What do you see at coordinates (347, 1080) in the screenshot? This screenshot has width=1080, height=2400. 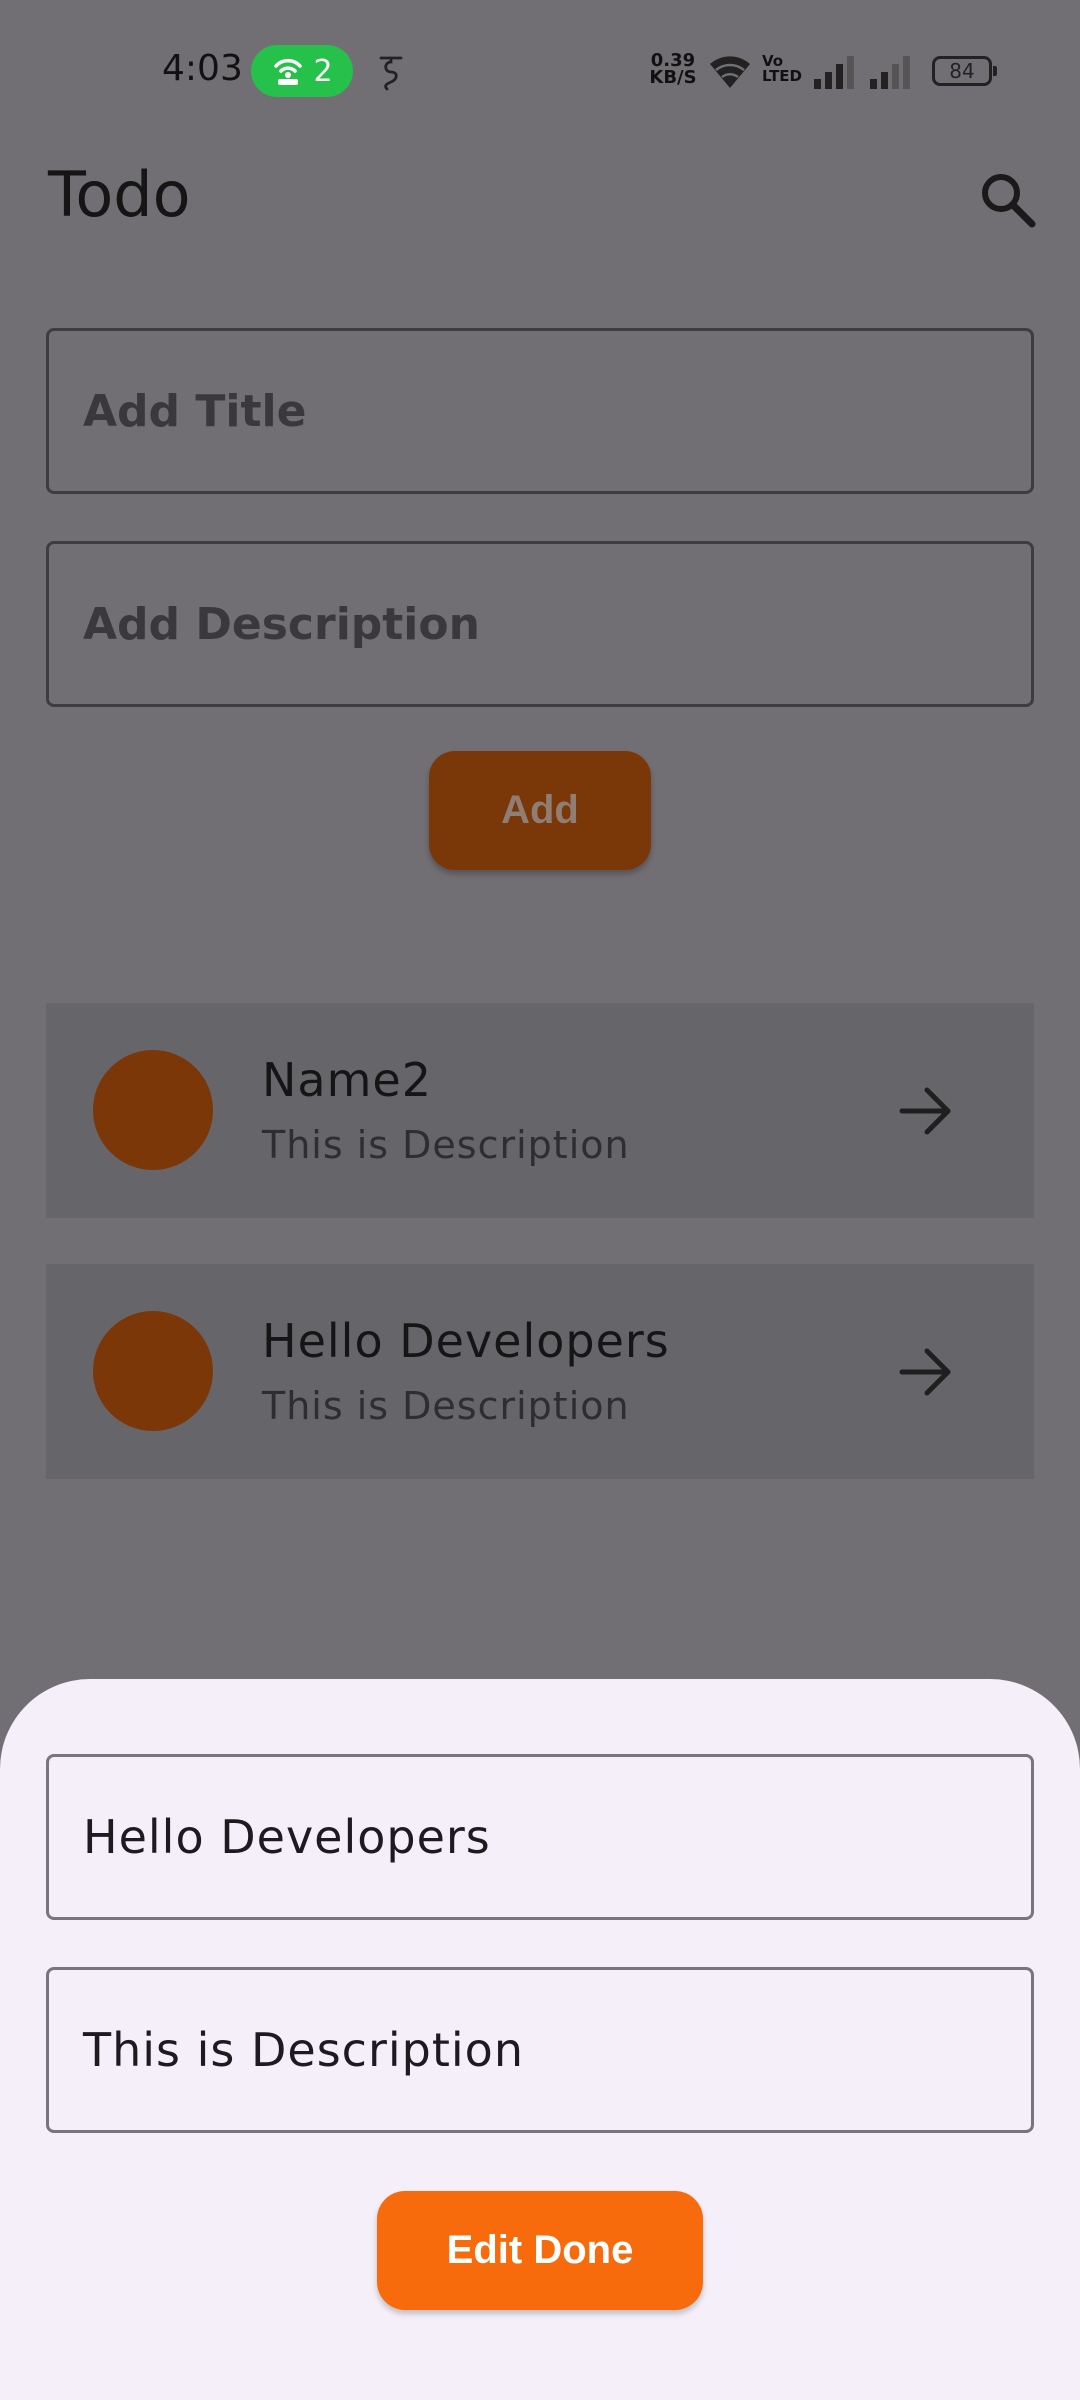 I see `todo-title: Name2` at bounding box center [347, 1080].